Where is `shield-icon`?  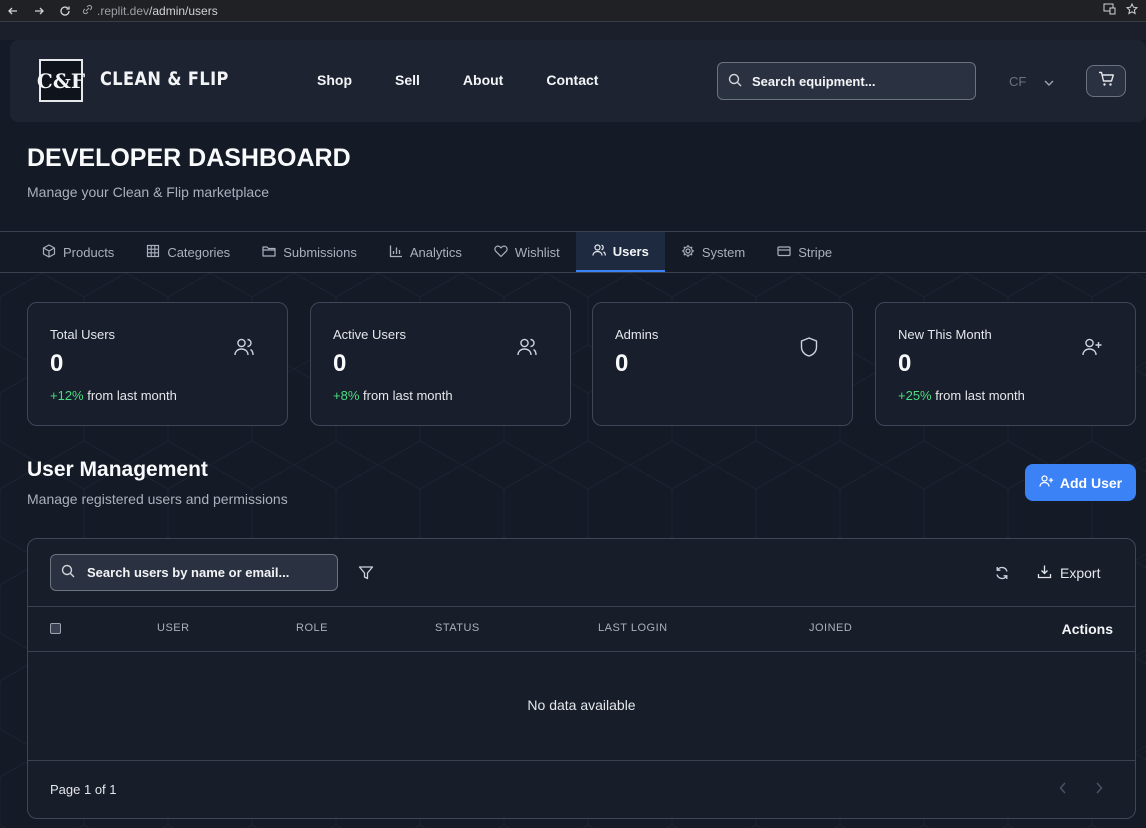
shield-icon is located at coordinates (809, 347).